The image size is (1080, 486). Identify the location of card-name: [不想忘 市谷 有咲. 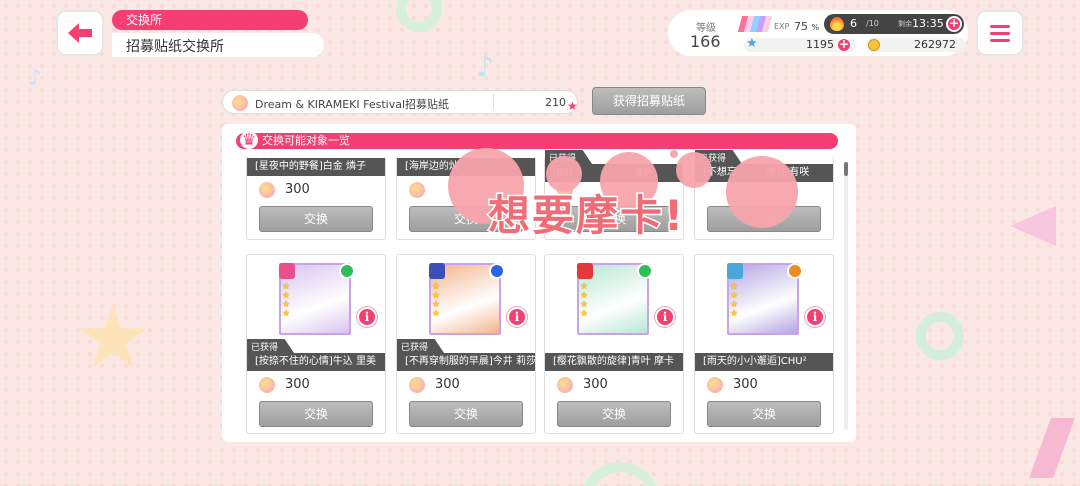
(764, 173).